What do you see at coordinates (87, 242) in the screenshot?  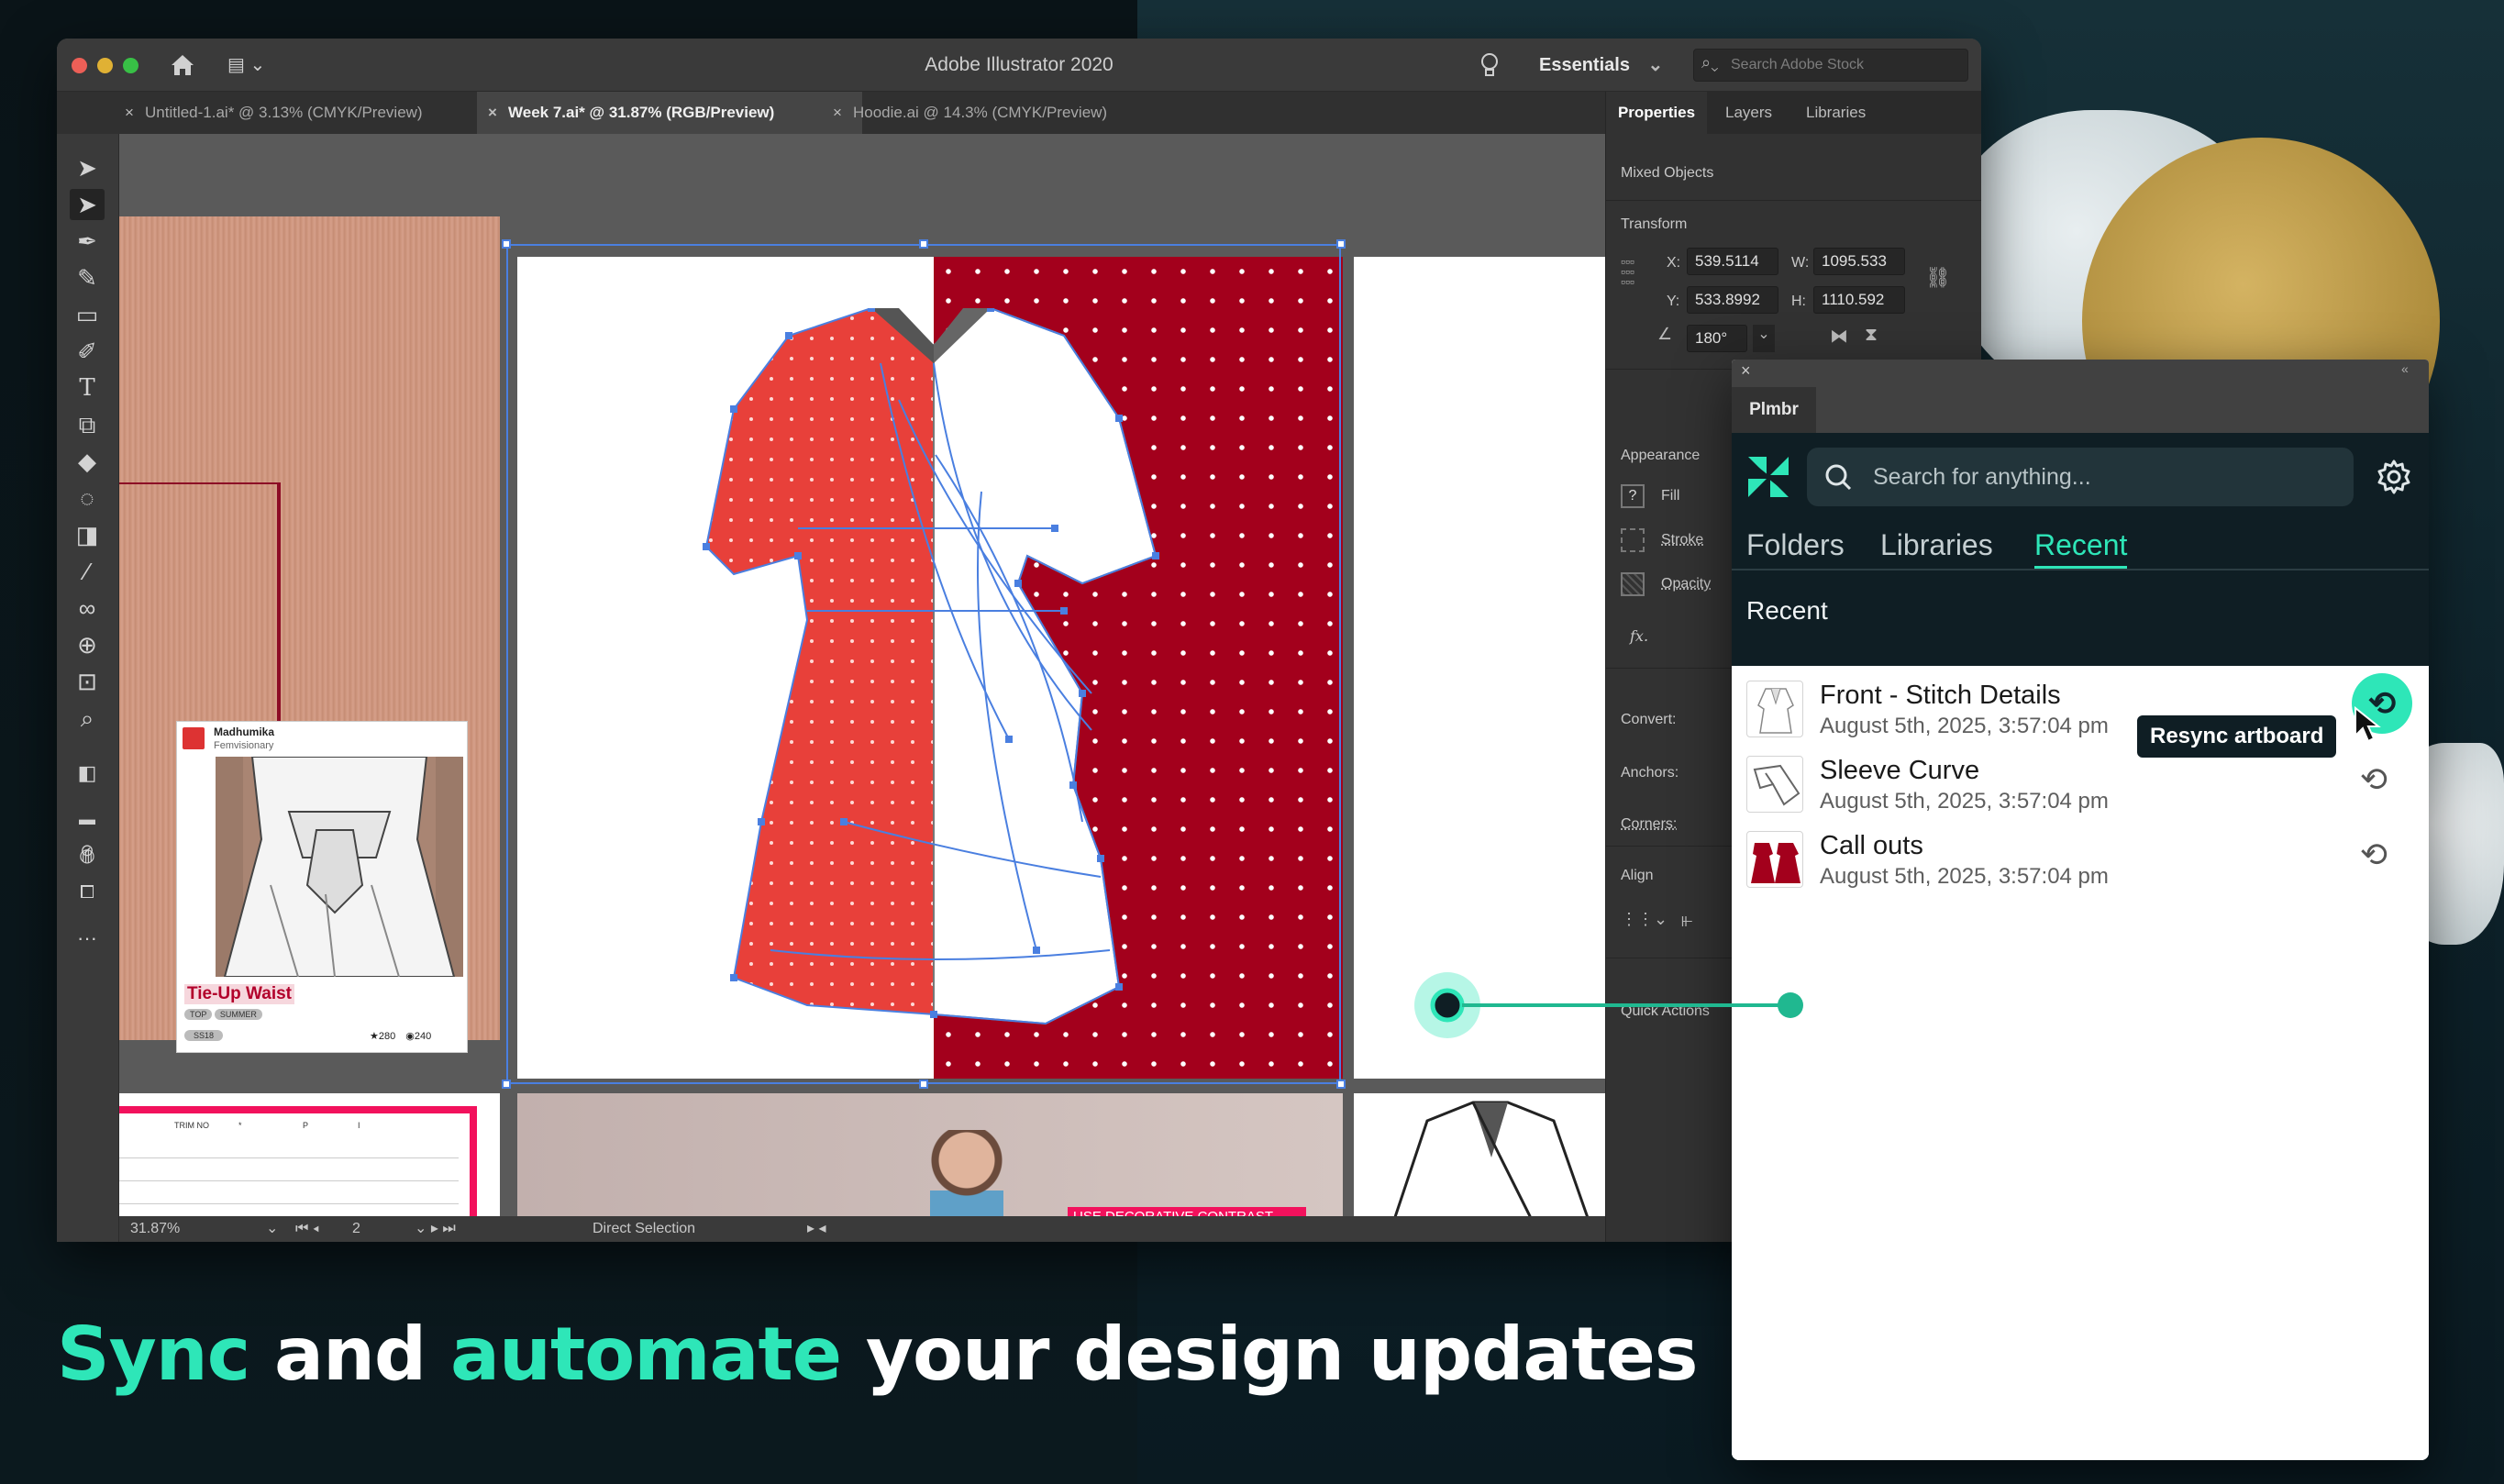 I see `pen-tool-icon: ✒` at bounding box center [87, 242].